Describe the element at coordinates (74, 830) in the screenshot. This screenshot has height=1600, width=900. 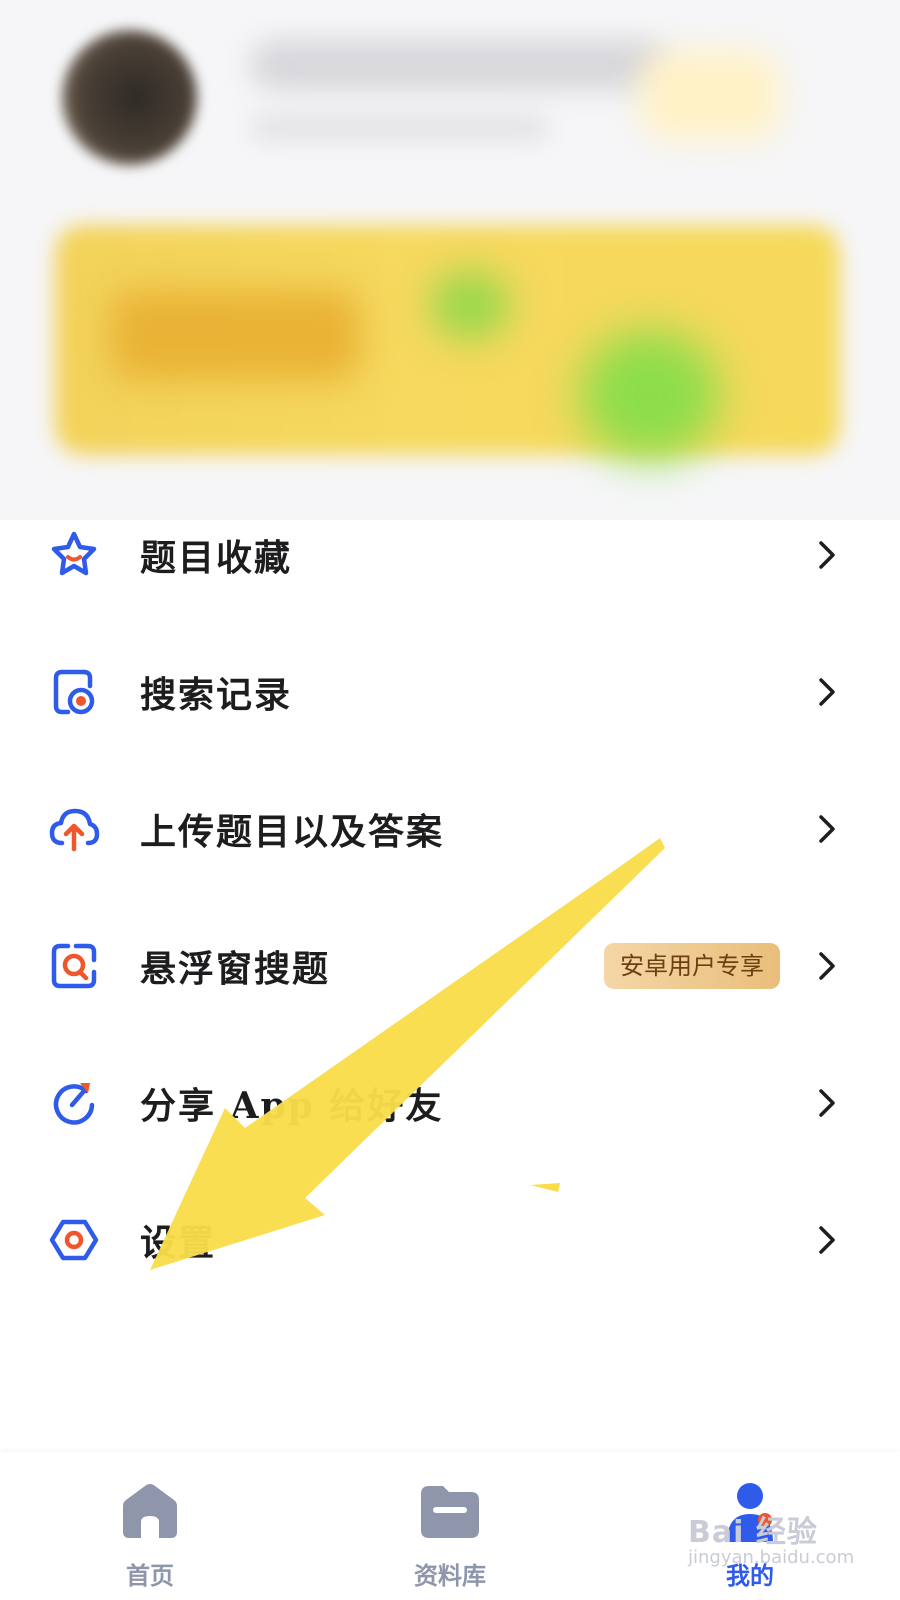
I see `cloud-upload-icon` at that location.